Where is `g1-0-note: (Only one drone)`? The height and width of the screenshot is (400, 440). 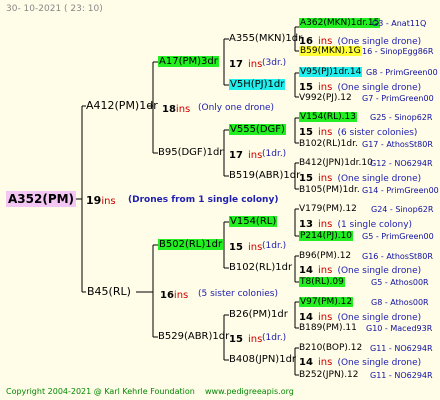 g1-0-note: (Only one drone) is located at coordinates (236, 108).